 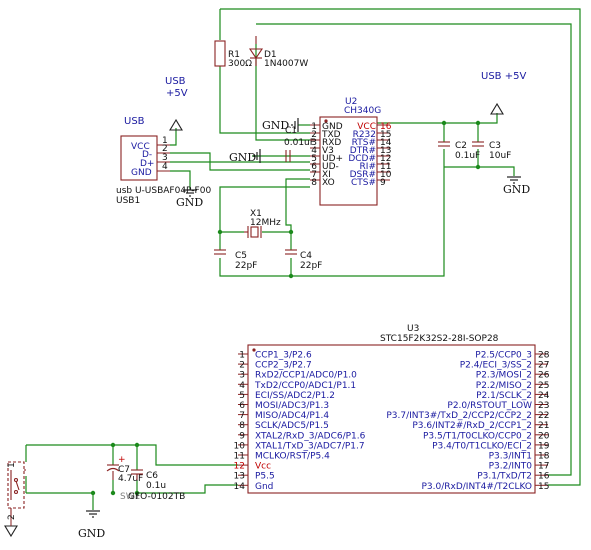 What do you see at coordinates (511, 467) in the screenshot?
I see `u3-pin-name-17: P3.2/INT0` at bounding box center [511, 467].